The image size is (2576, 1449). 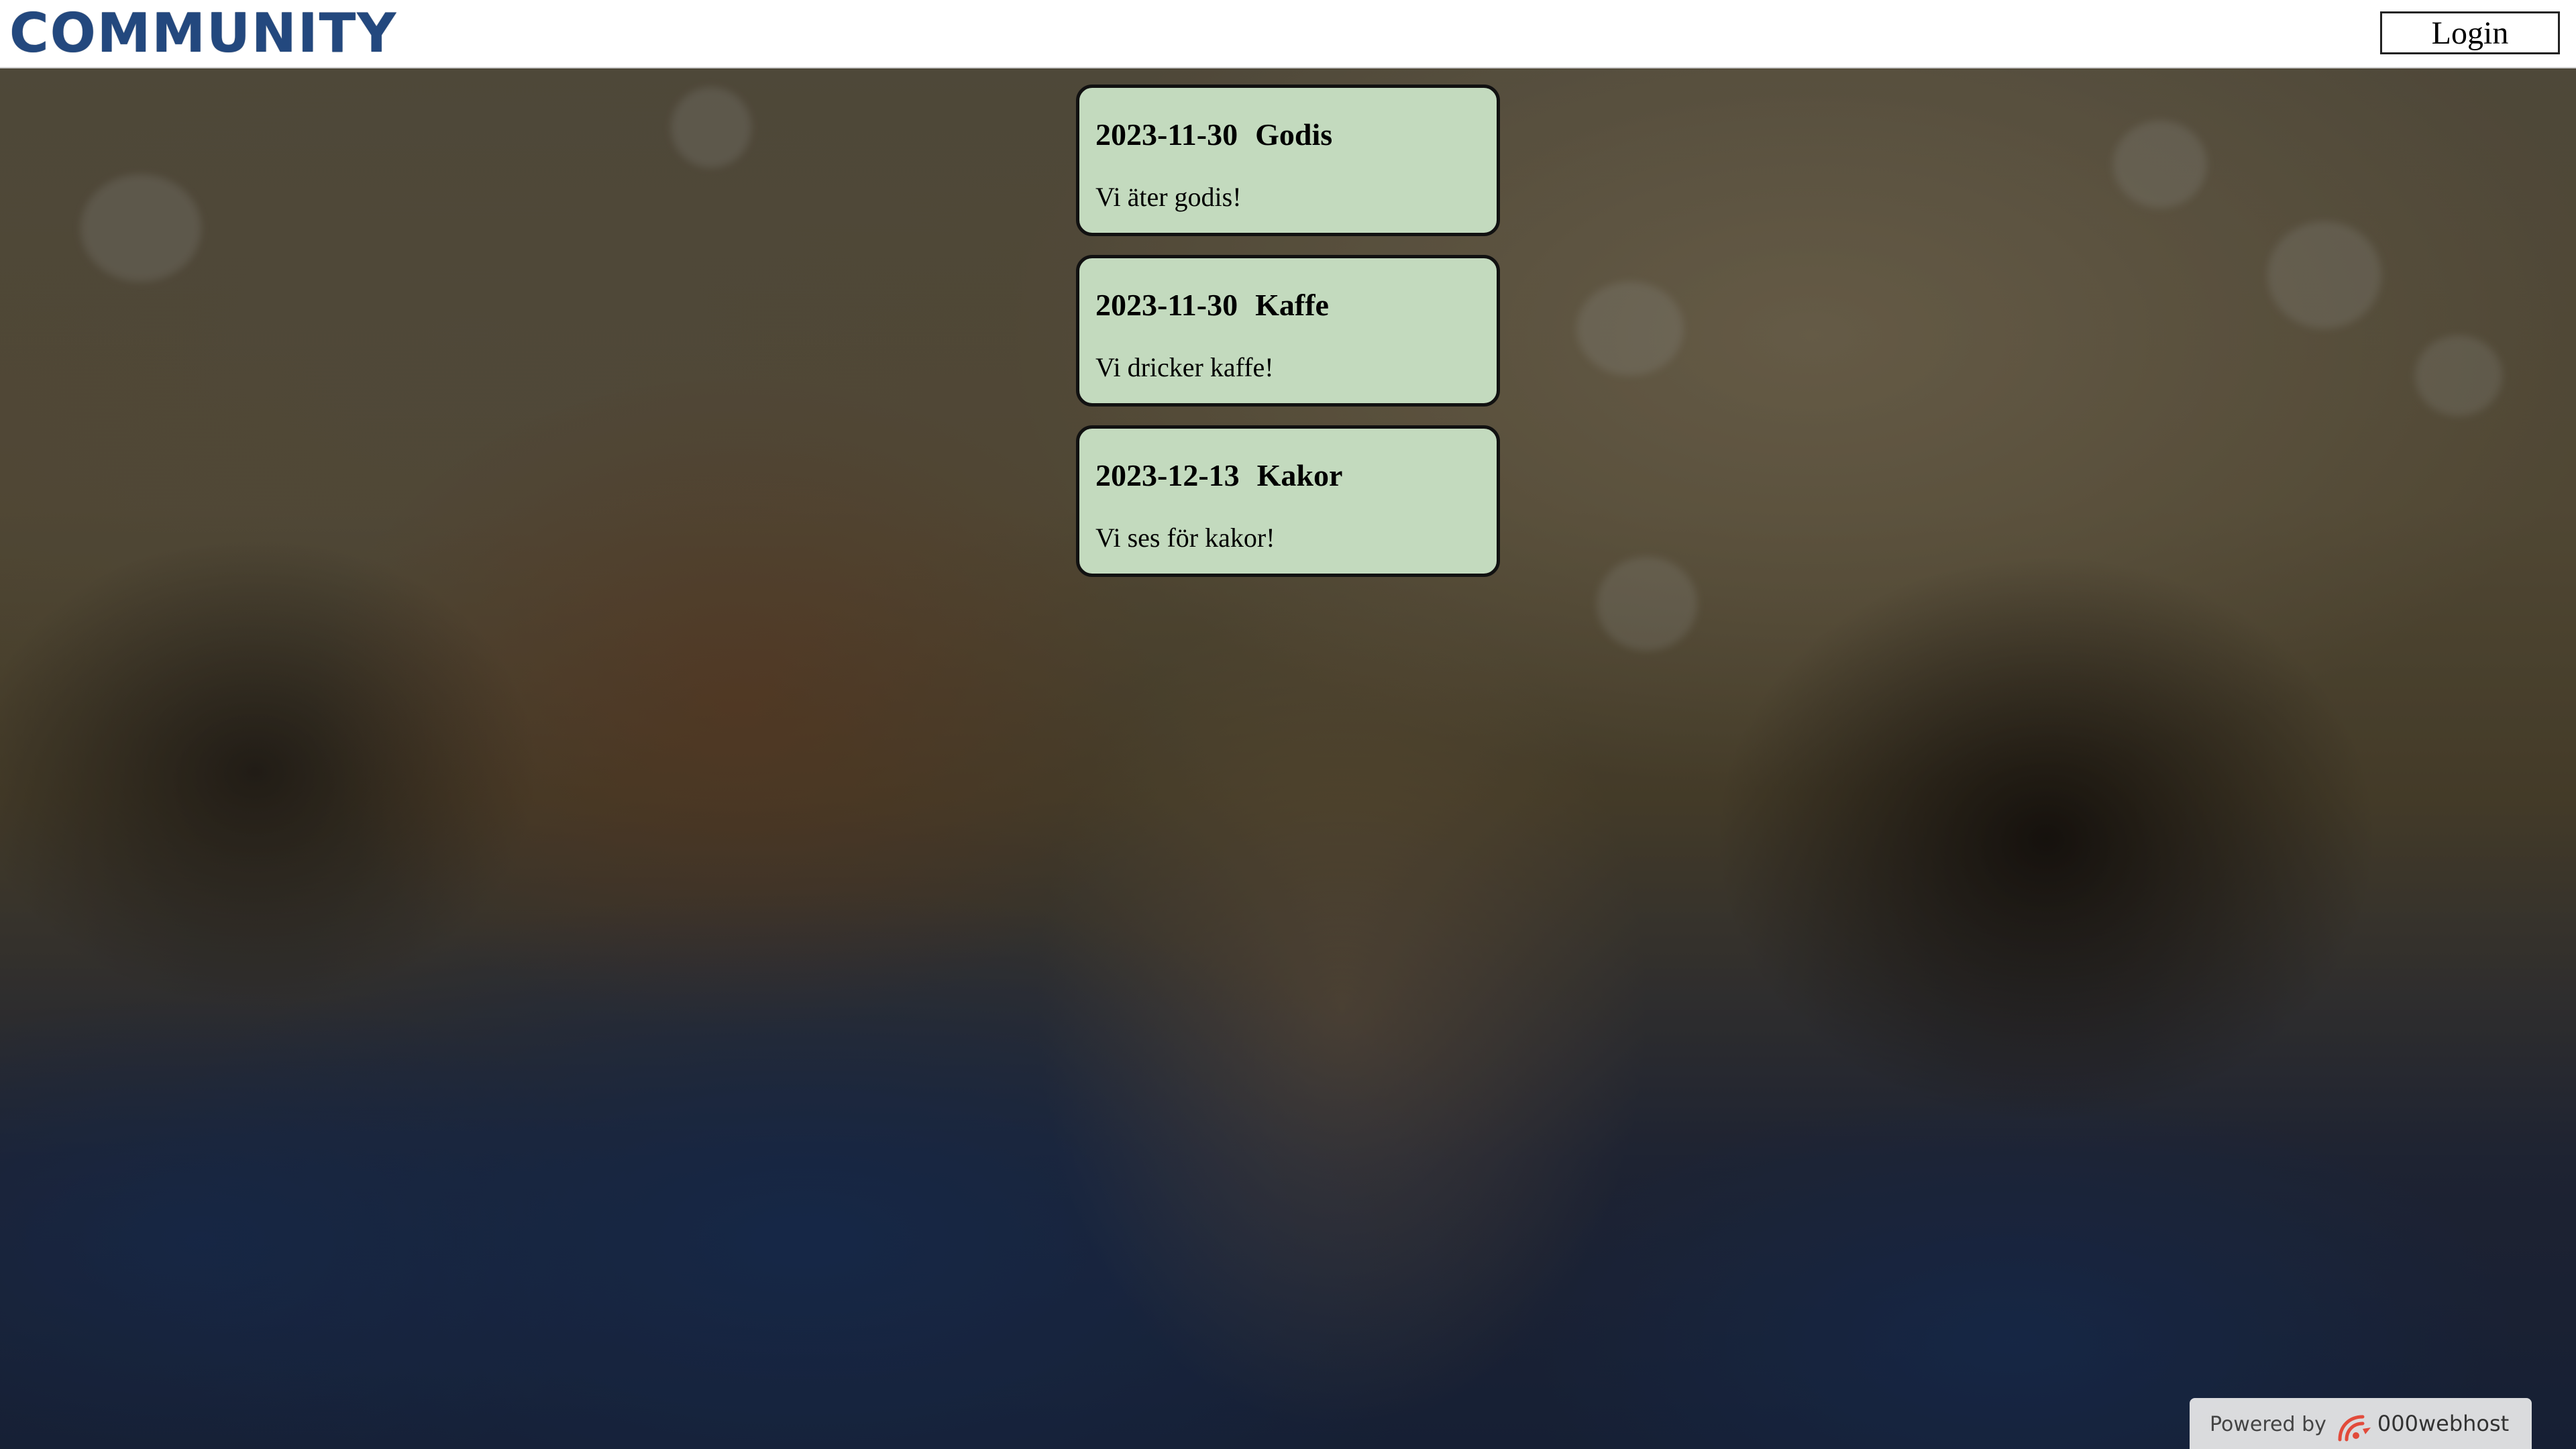 I want to click on event-card: 2023-12-13 Kakor Vi ses för kakor!, so click(x=1288, y=501).